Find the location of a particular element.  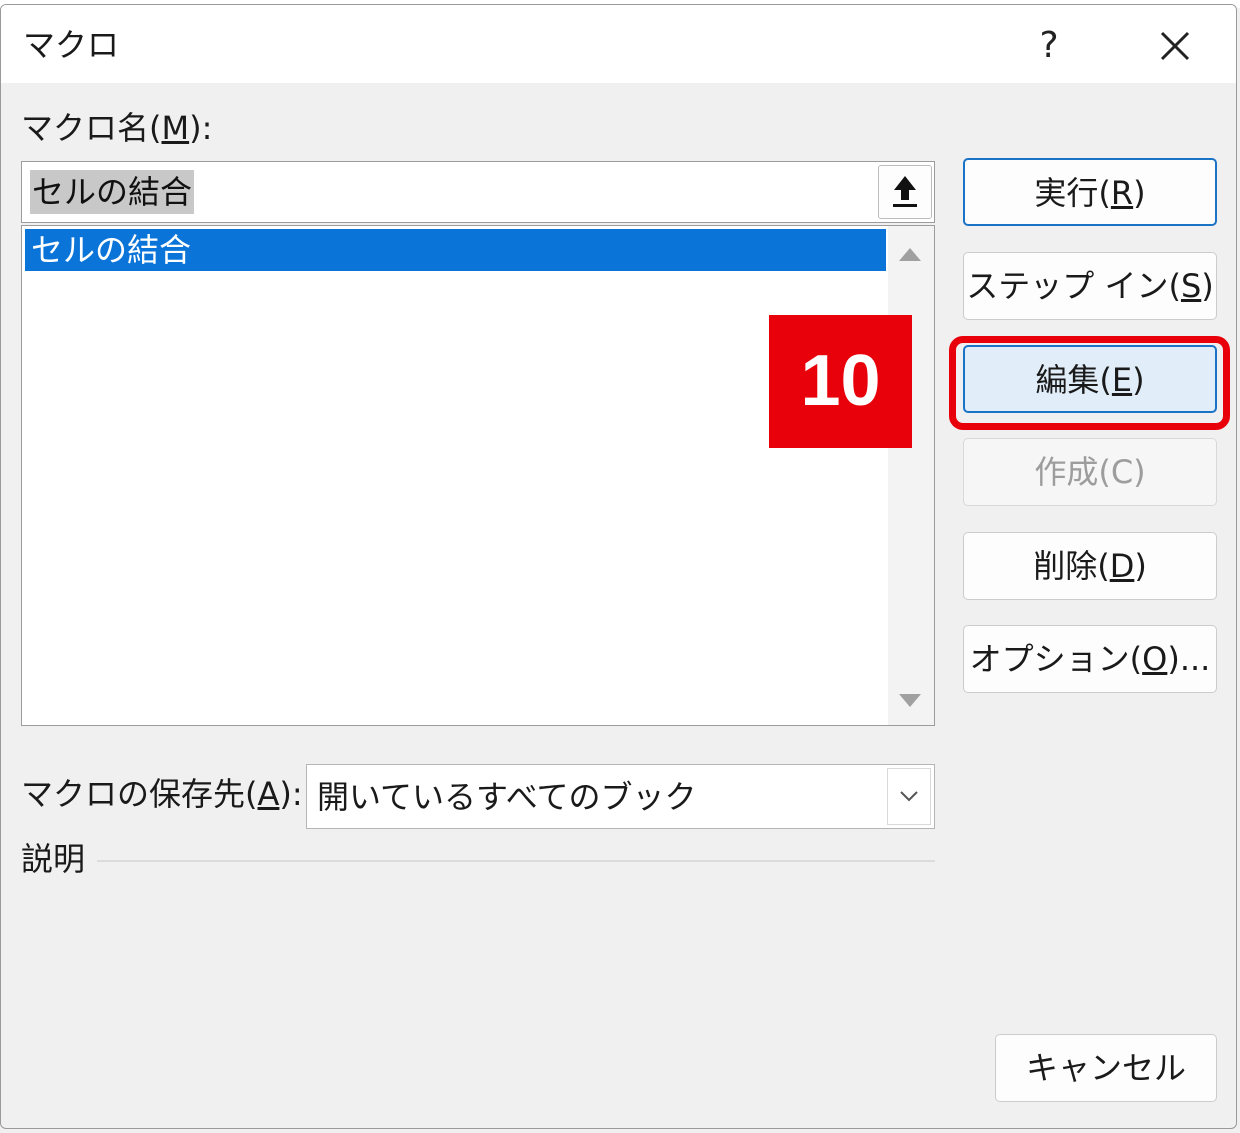

close-button is located at coordinates (1175, 46).